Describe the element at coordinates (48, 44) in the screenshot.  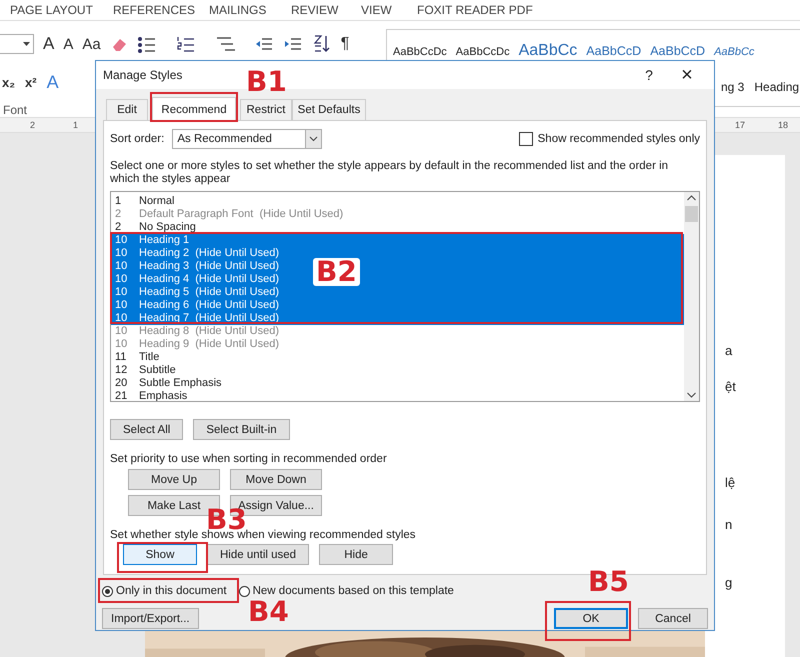
I see `grow-font-button: A` at that location.